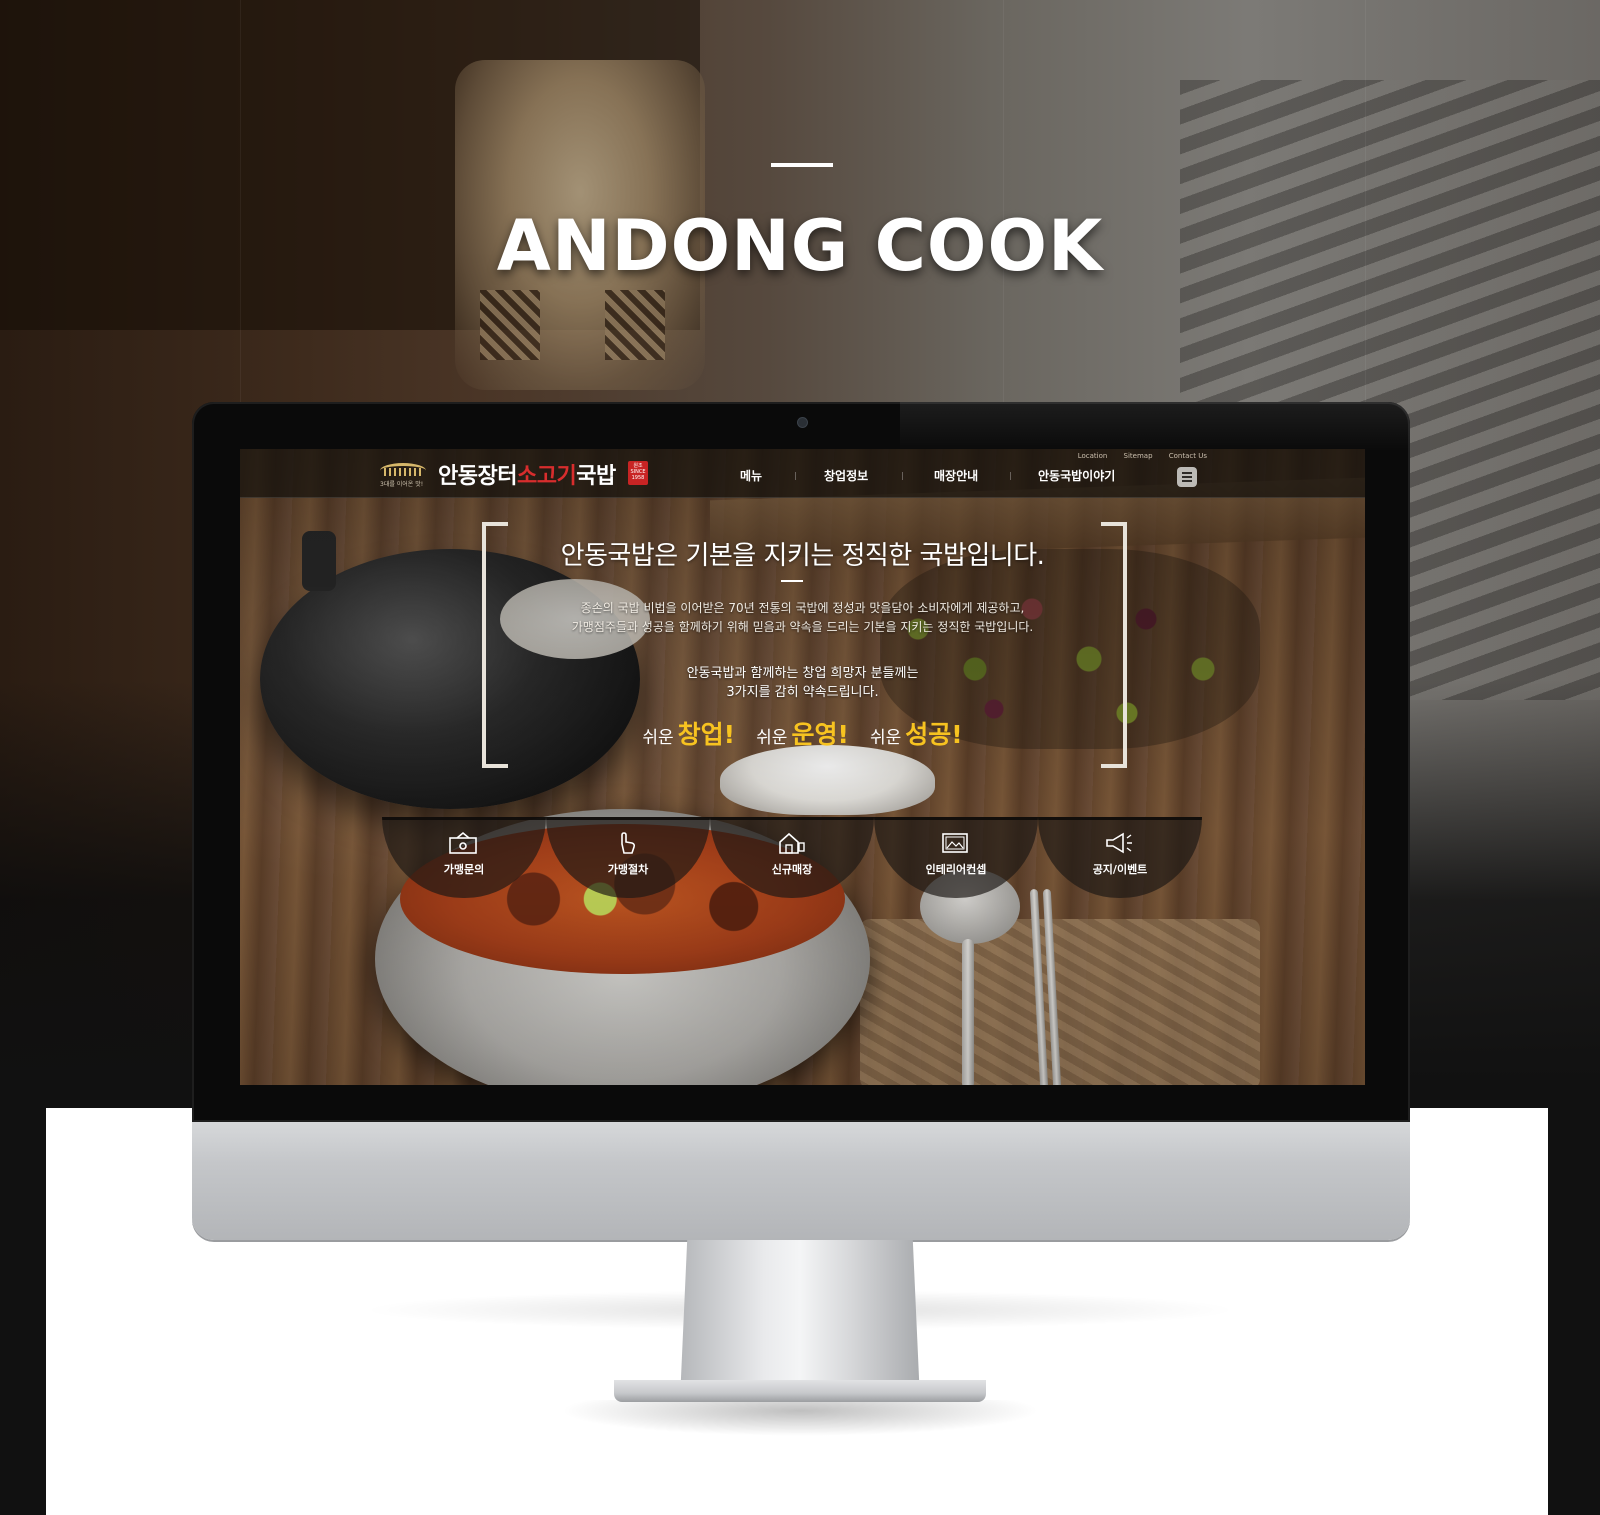 Image resolution: width=1600 pixels, height=1515 pixels. I want to click on hamburger-menu-icon, so click(1187, 477).